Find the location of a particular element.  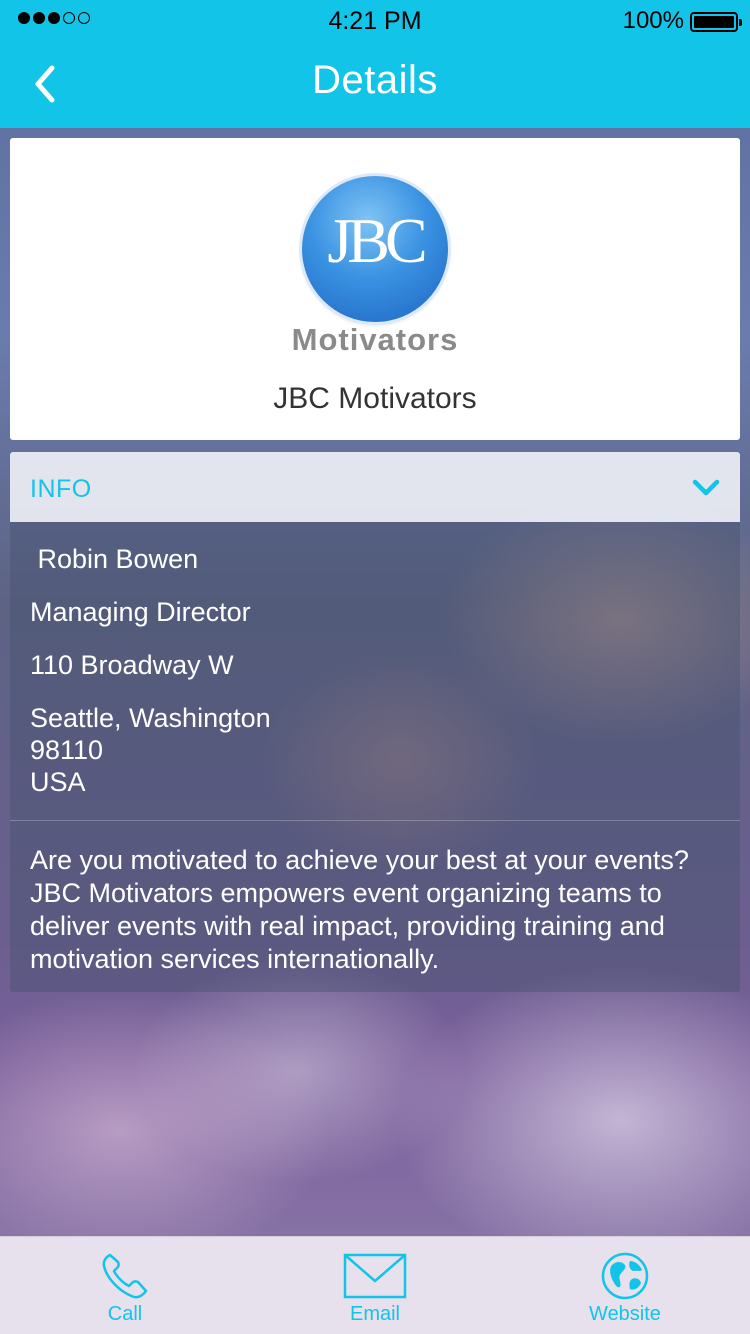

call-label: Call is located at coordinates (125, 1314).